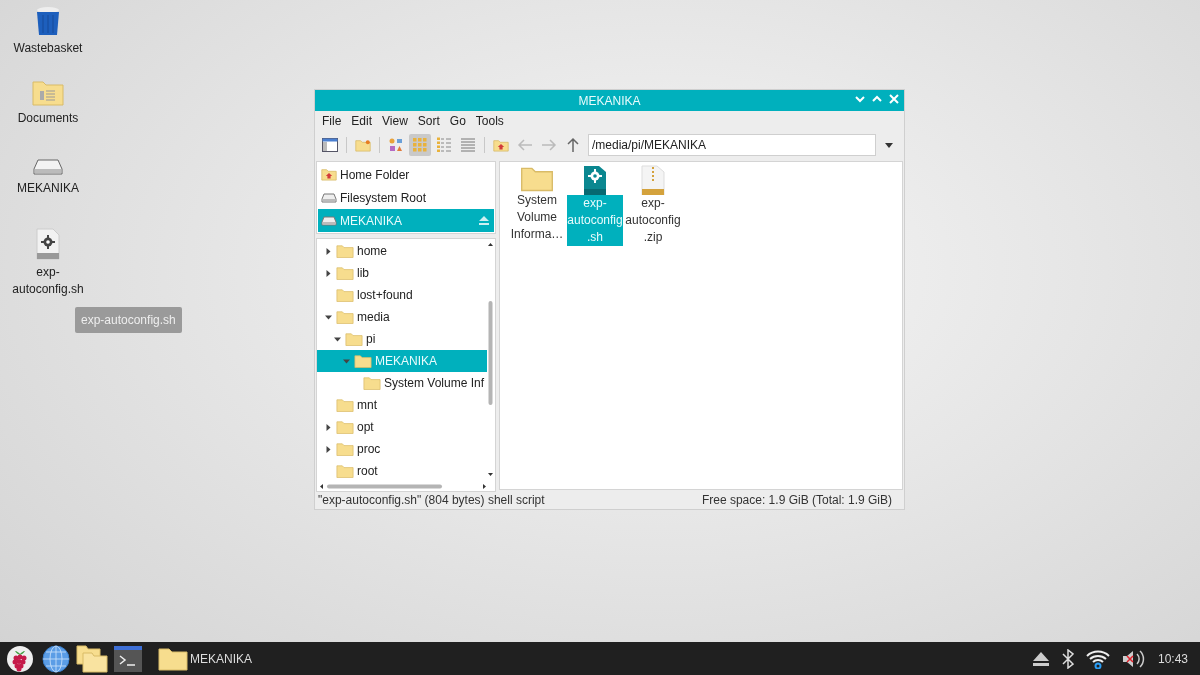  Describe the element at coordinates (889, 145) in the screenshot. I see `caret-icon` at that location.